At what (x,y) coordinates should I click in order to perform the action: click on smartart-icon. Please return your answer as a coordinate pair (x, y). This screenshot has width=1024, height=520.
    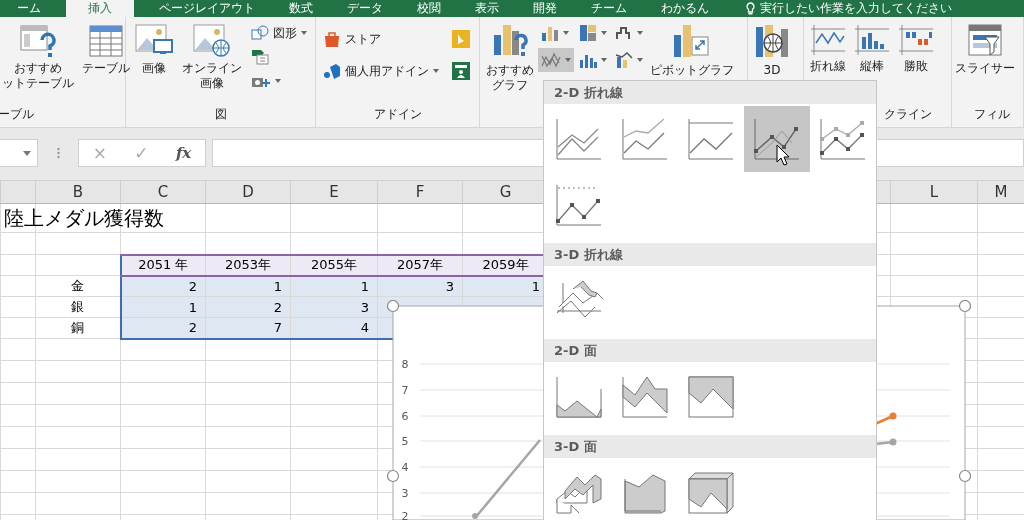
    Looking at the image, I should click on (260, 57).